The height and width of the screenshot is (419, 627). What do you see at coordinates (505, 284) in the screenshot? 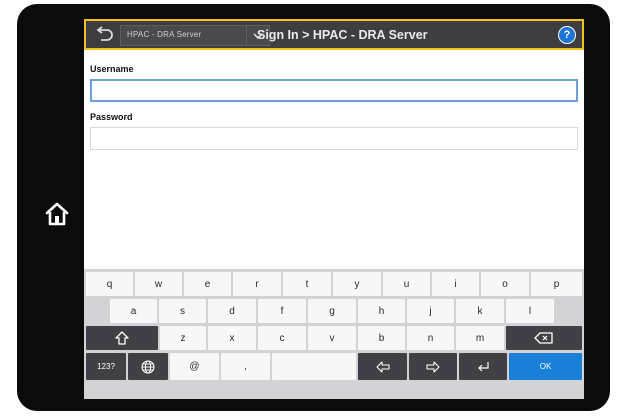
I see `key-o: o` at bounding box center [505, 284].